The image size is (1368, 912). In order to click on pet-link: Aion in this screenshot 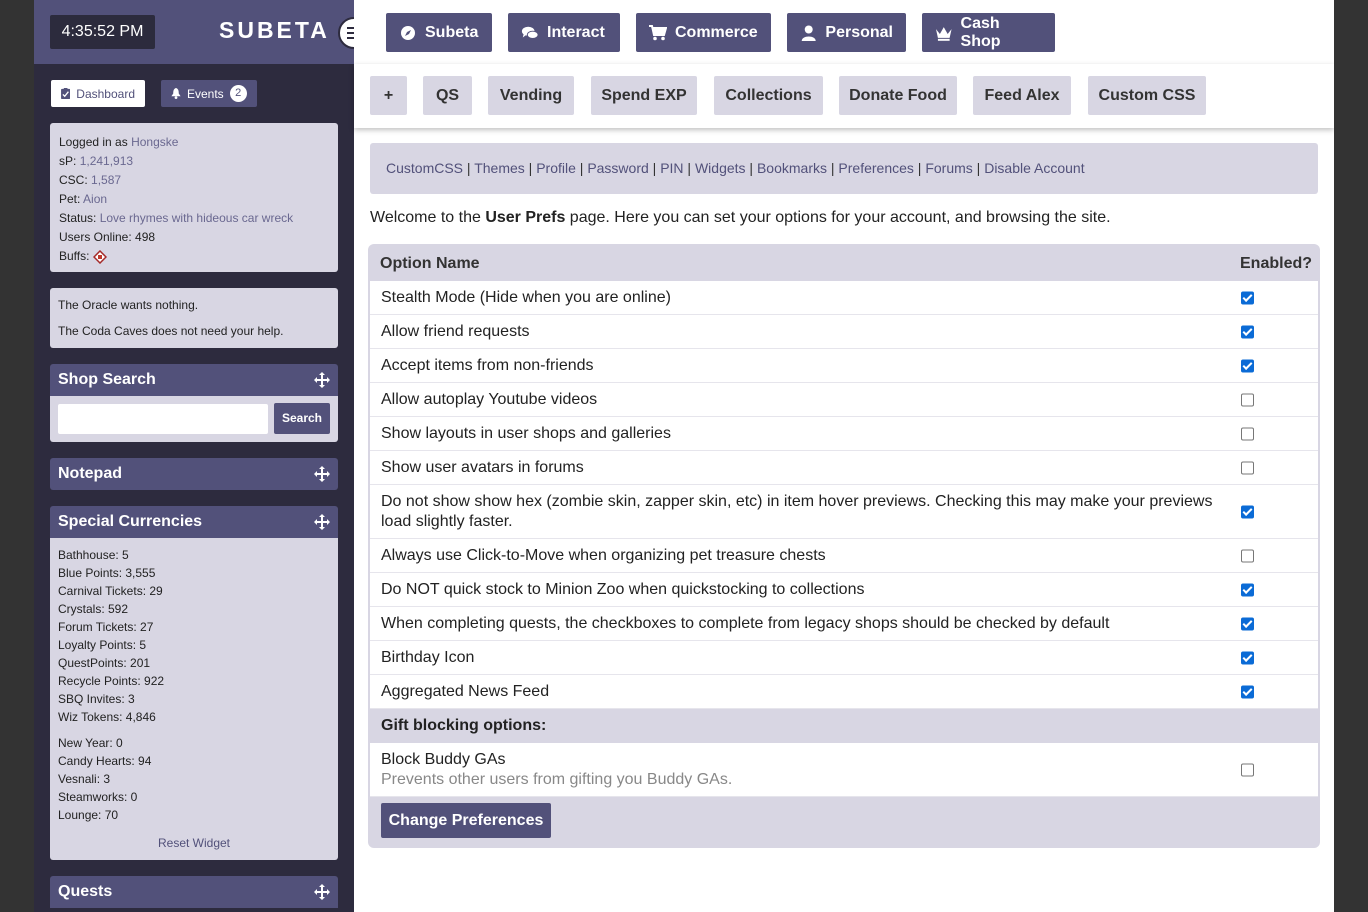, I will do `click(95, 199)`.